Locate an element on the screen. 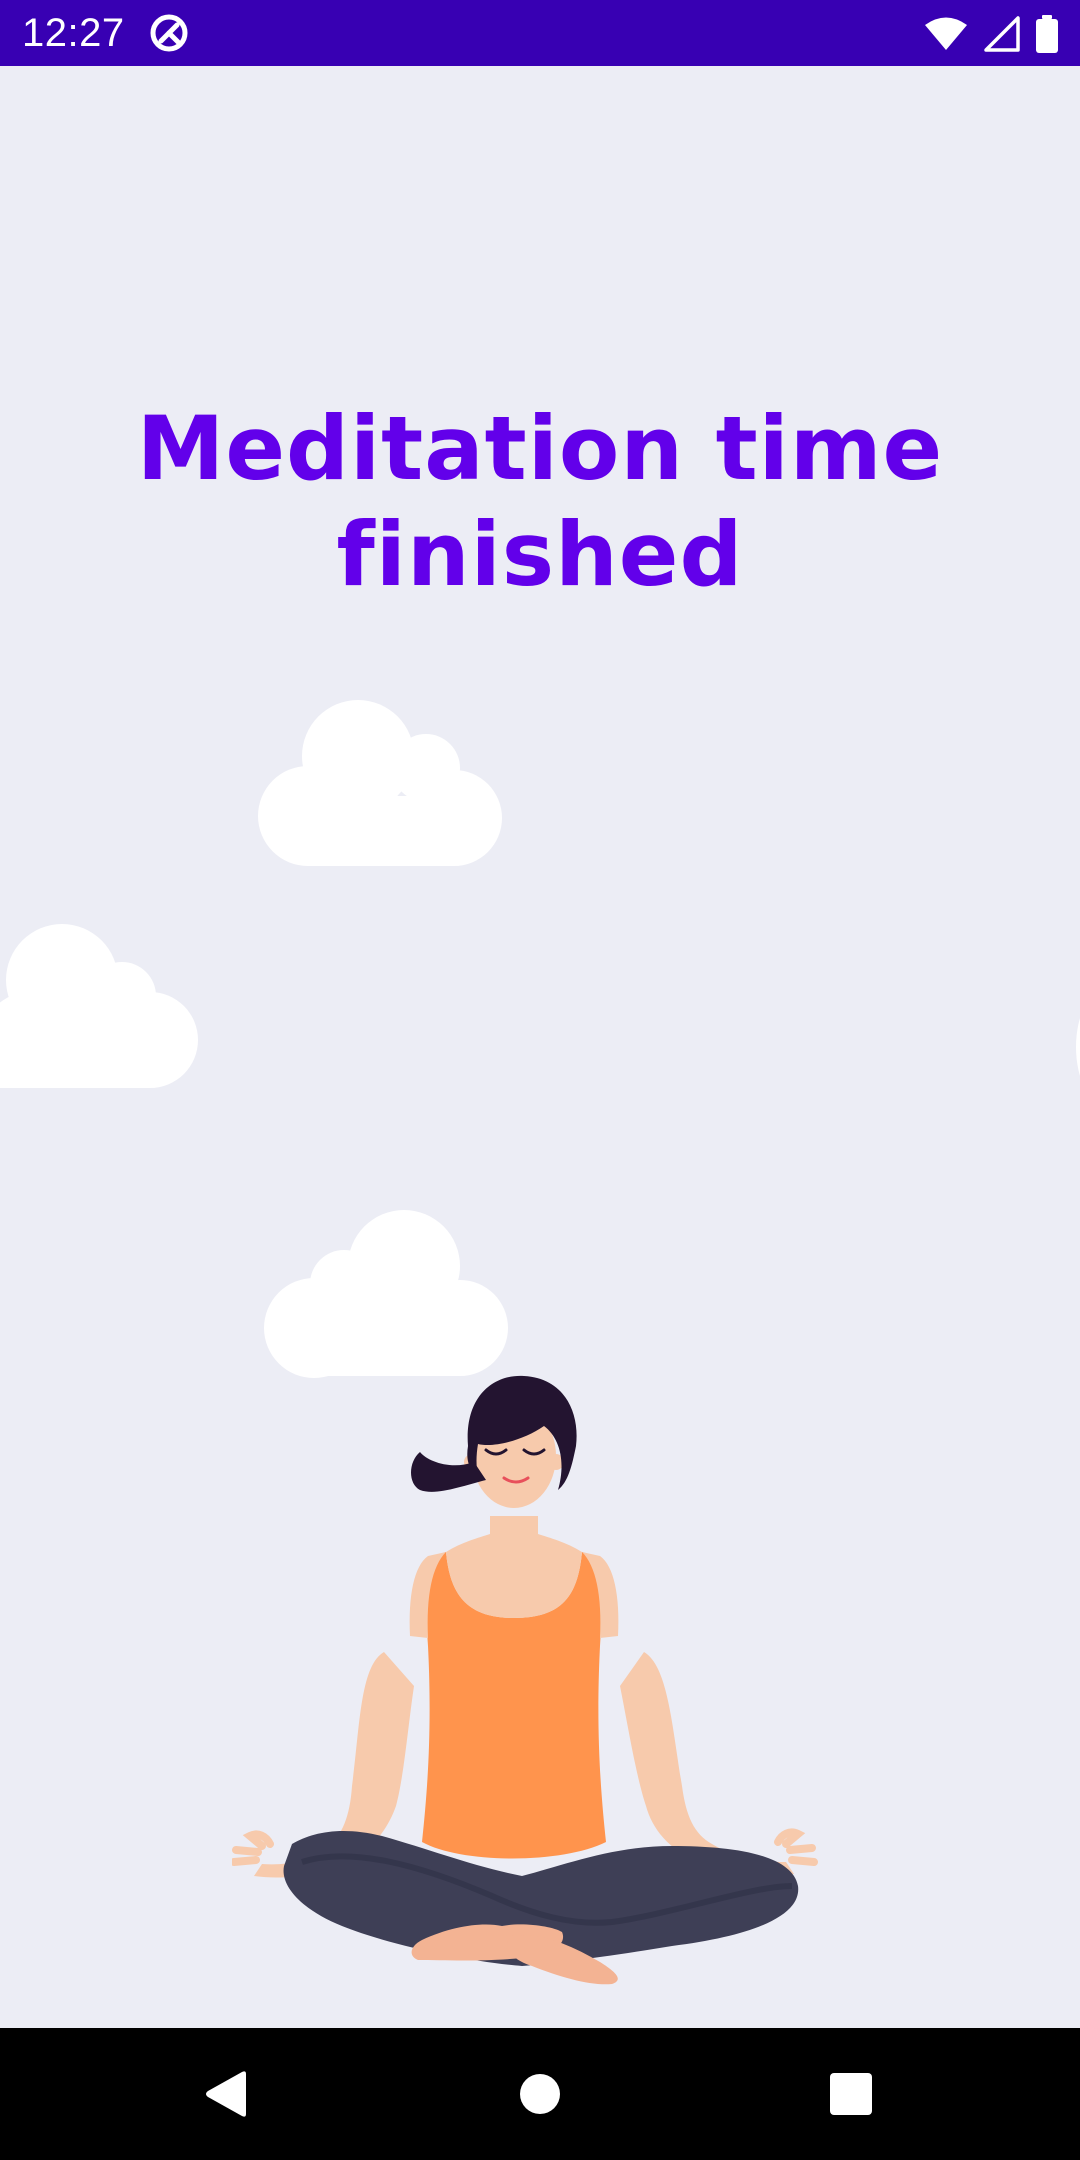 This screenshot has width=1080, height=2160. status-time: 12:27 is located at coordinates (73, 33).